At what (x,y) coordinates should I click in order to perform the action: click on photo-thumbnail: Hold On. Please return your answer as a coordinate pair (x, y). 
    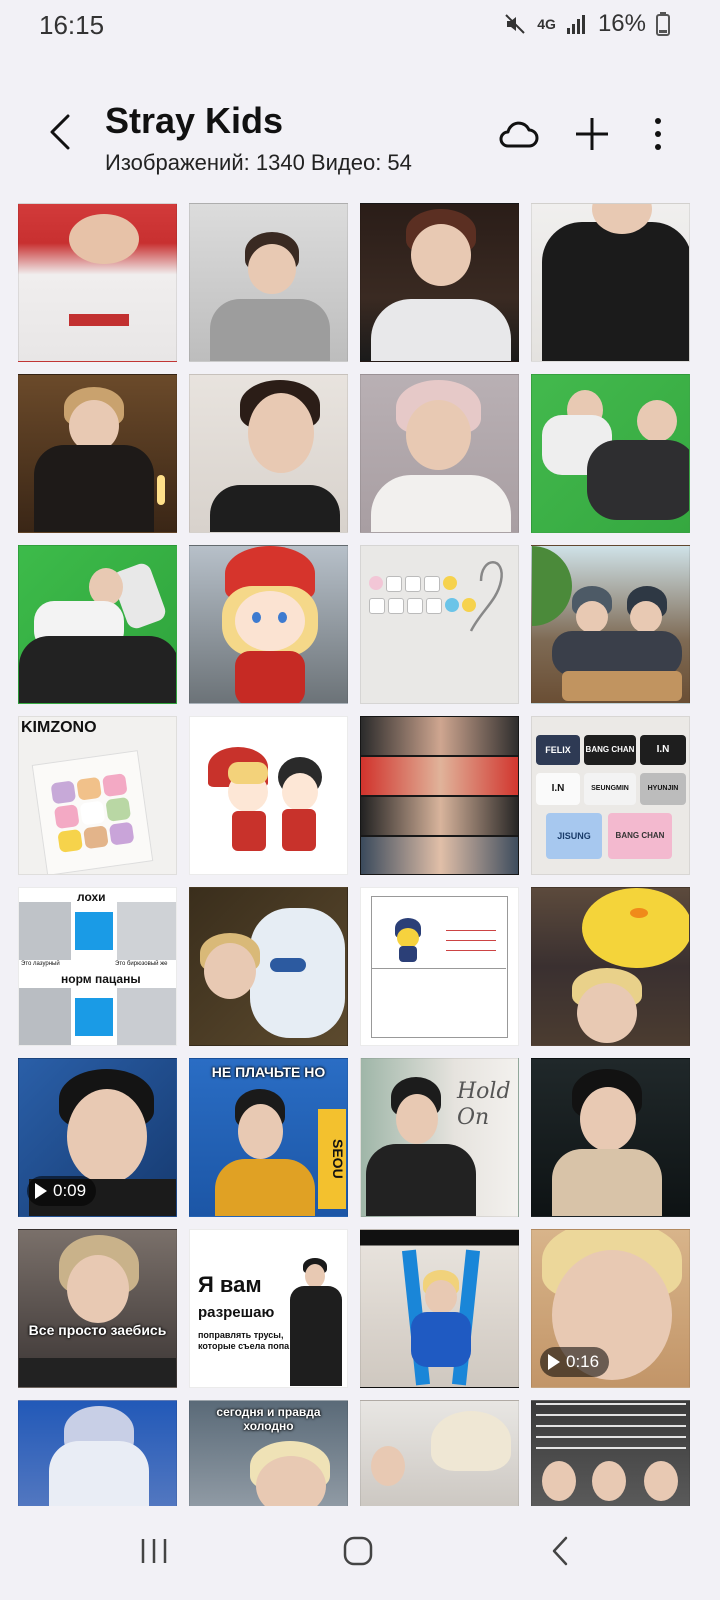
    Looking at the image, I should click on (439, 1137).